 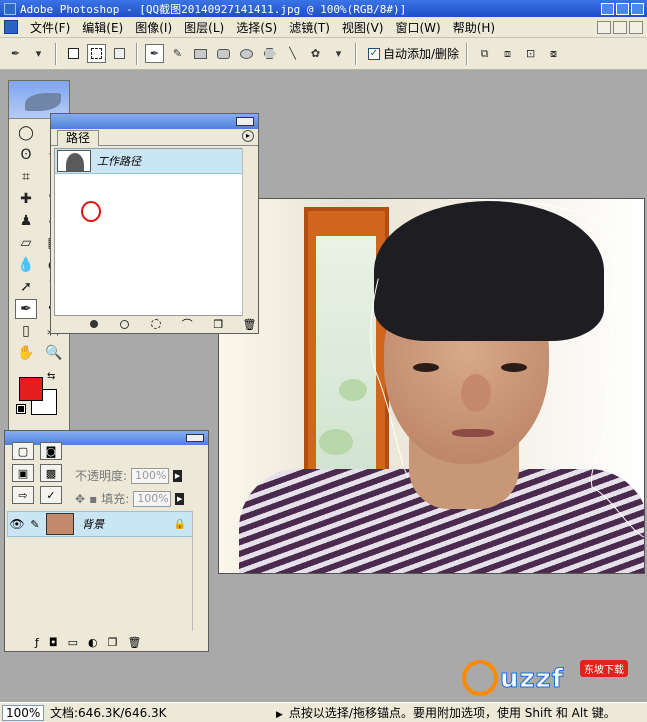 What do you see at coordinates (51, 495) in the screenshot?
I see `screen-mode-fullscreen-button: ✓` at bounding box center [51, 495].